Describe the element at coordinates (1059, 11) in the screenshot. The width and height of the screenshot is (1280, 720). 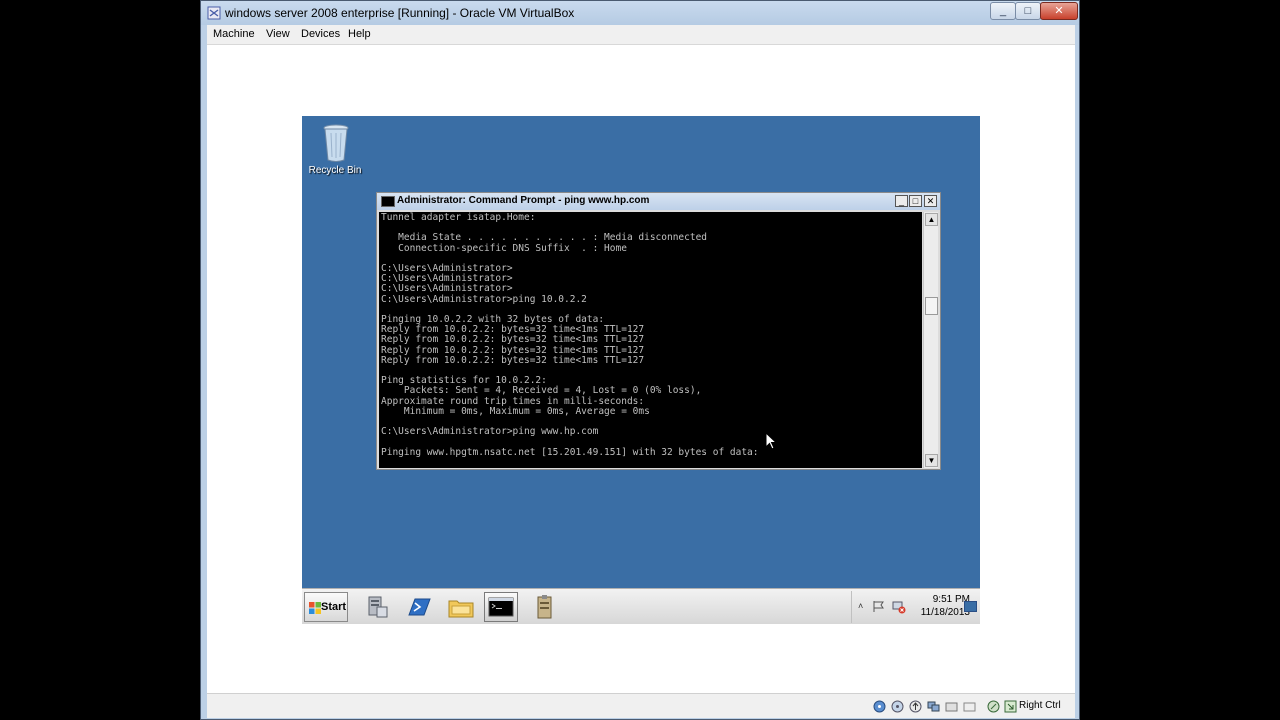
I see `close-button: ✕` at that location.